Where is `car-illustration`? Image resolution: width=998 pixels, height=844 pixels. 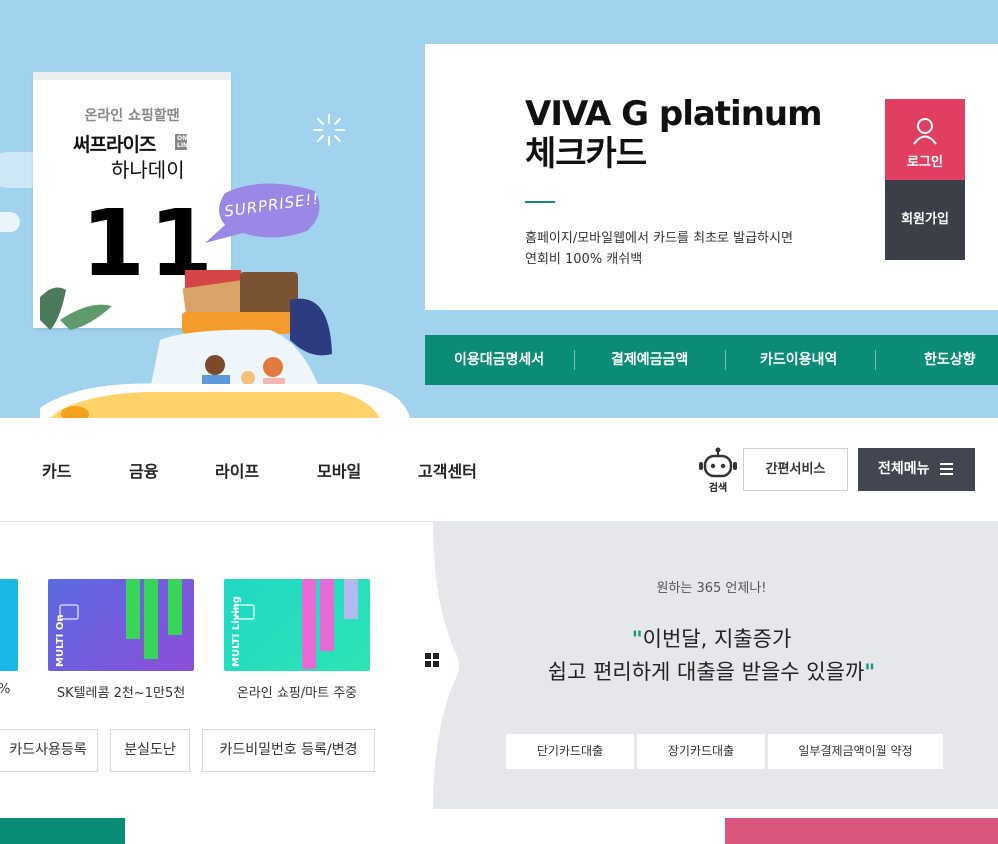
car-illustration is located at coordinates (225, 344).